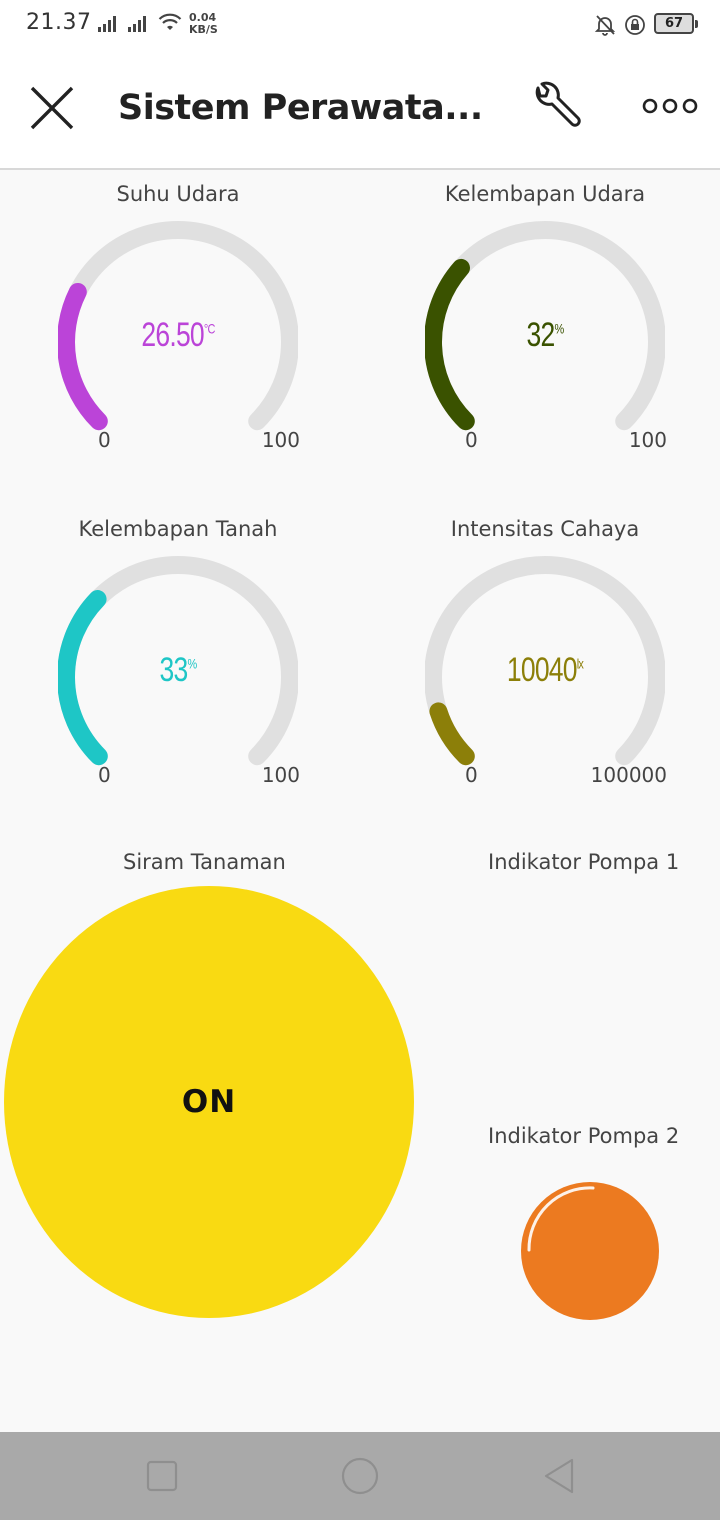 This screenshot has height=1520, width=720. I want to click on gauge-max: 100000, so click(628, 775).